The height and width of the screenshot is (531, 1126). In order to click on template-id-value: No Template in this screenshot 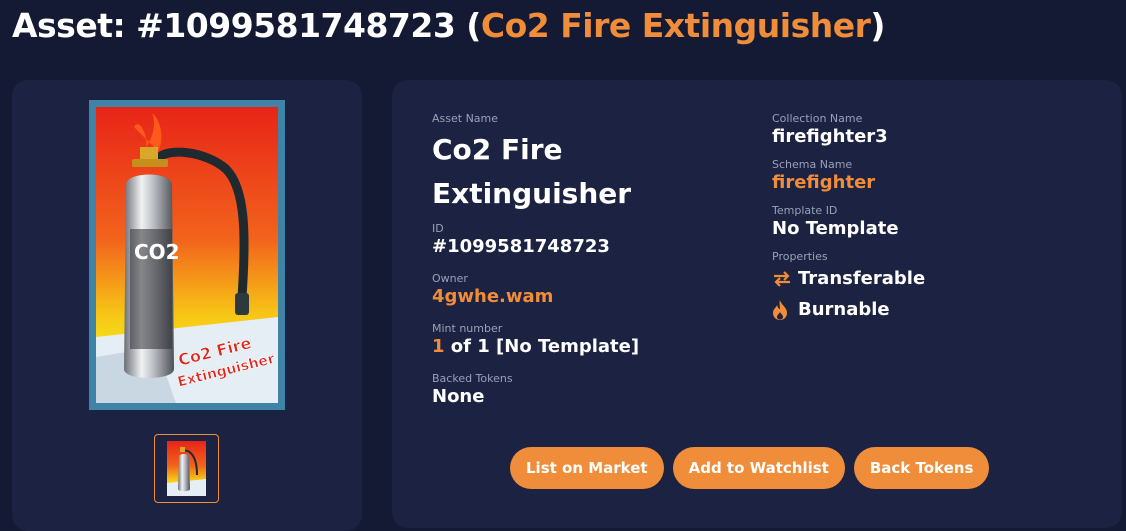, I will do `click(835, 228)`.